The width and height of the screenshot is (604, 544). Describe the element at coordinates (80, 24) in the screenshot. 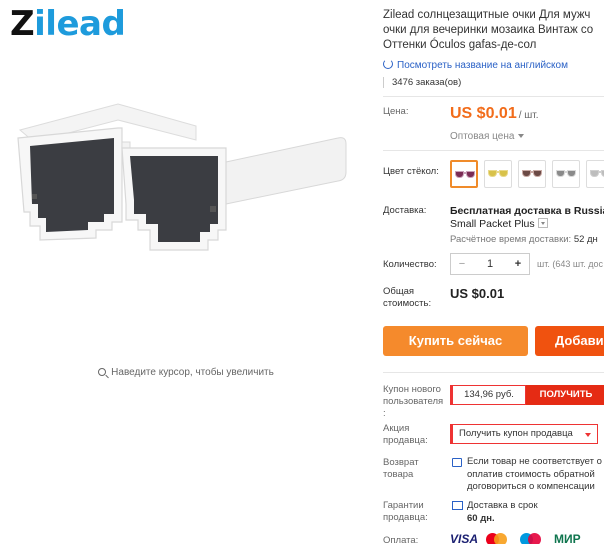

I see `logo-text: ilead` at that location.